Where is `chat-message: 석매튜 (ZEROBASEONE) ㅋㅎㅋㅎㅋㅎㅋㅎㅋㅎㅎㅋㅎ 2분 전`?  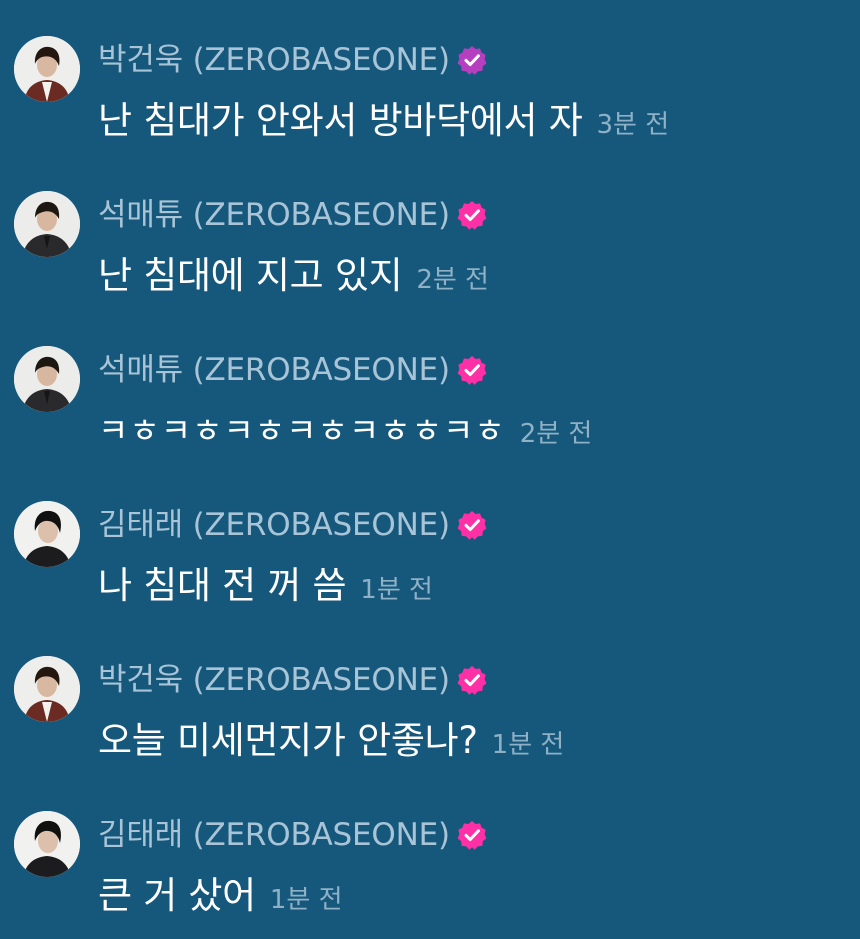 chat-message: 석매튜 (ZEROBASEONE) ㅋㅎㅋㅎㅋㅎㅋㅎㅋㅎㅎㅋㅎ 2분 전 is located at coordinates (430, 380).